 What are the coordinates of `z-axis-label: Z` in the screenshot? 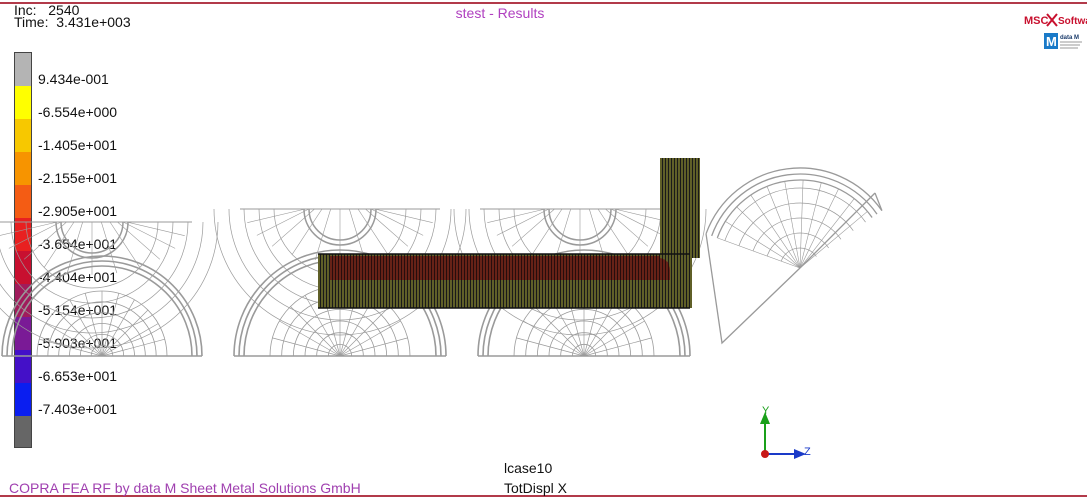 It's located at (807, 452).